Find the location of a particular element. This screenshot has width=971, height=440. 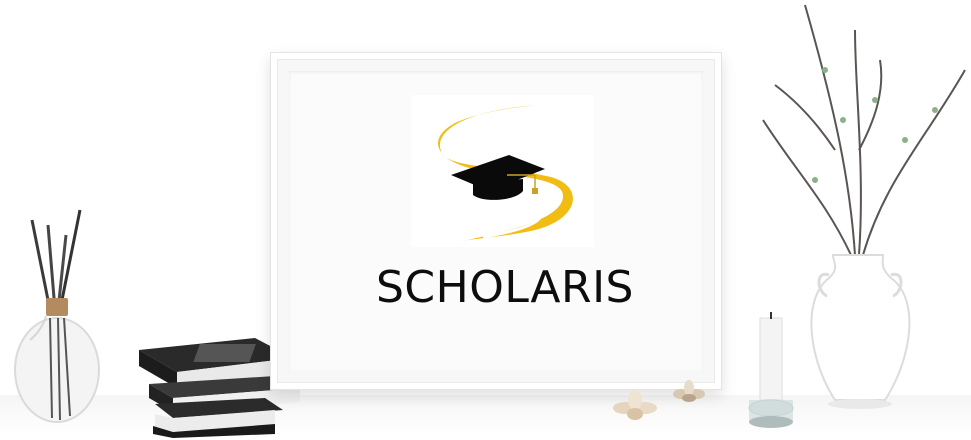

logo-graphic is located at coordinates (505, 173).